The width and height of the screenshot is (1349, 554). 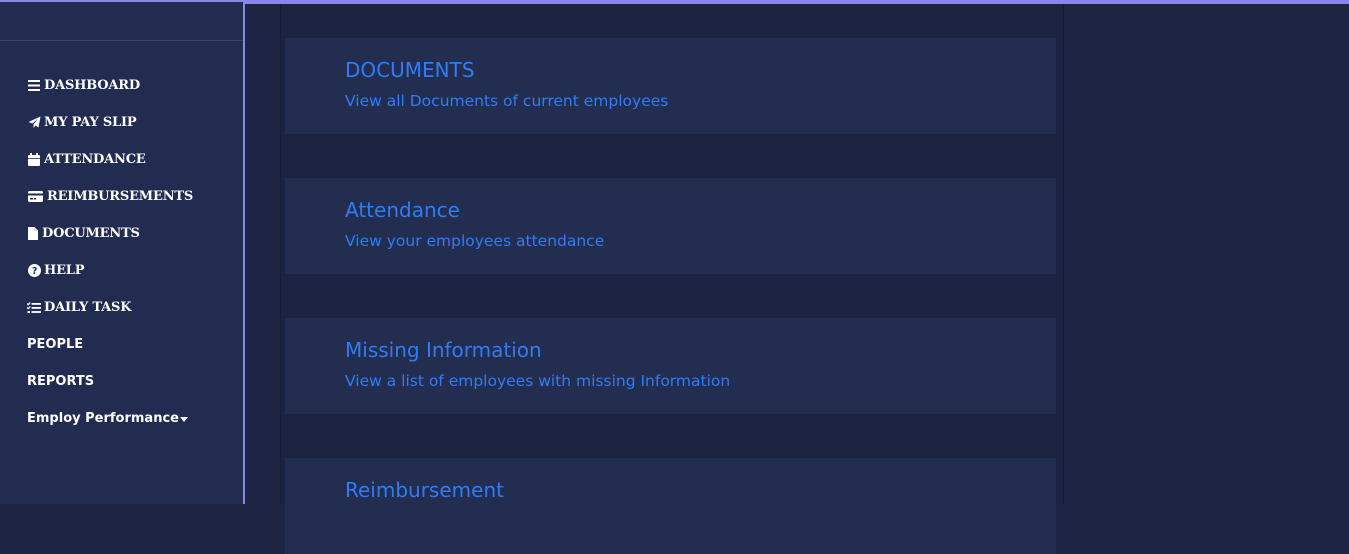 What do you see at coordinates (33, 234) in the screenshot?
I see `file-icon` at bounding box center [33, 234].